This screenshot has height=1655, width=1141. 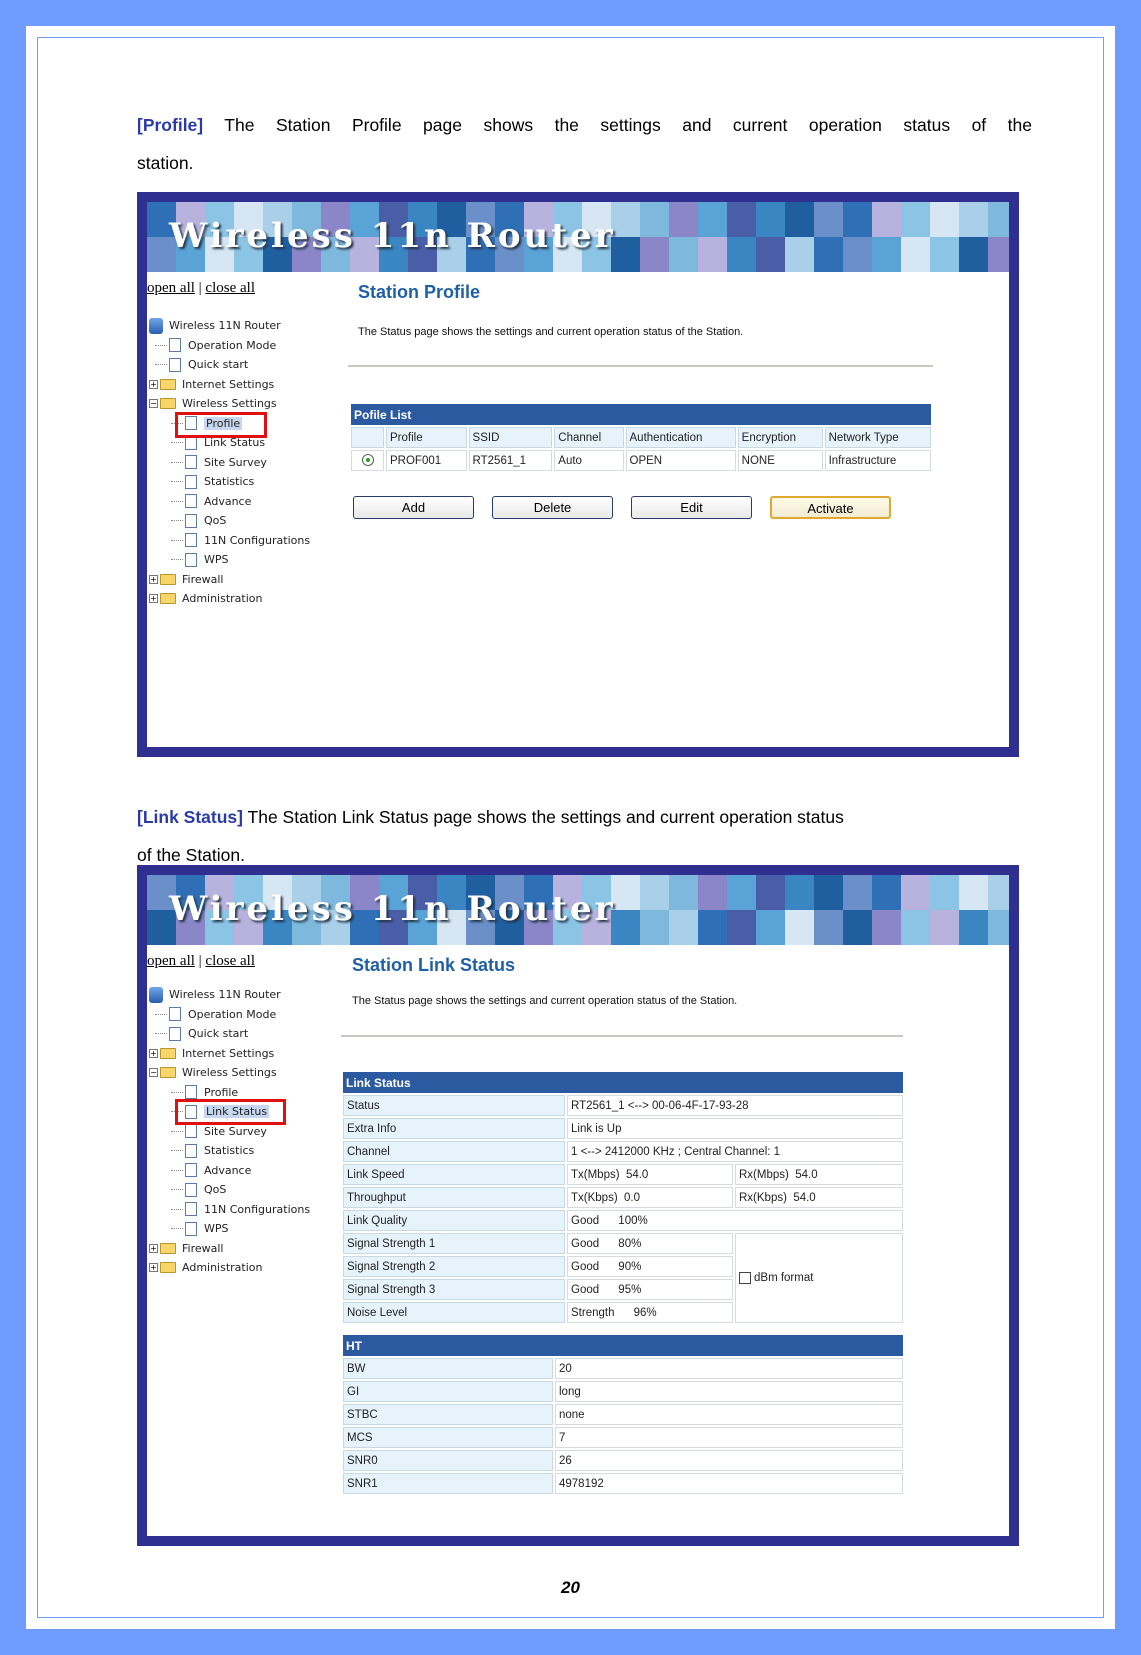 What do you see at coordinates (650, 1266) in the screenshot?
I see `signal-2-value: Good 90%` at bounding box center [650, 1266].